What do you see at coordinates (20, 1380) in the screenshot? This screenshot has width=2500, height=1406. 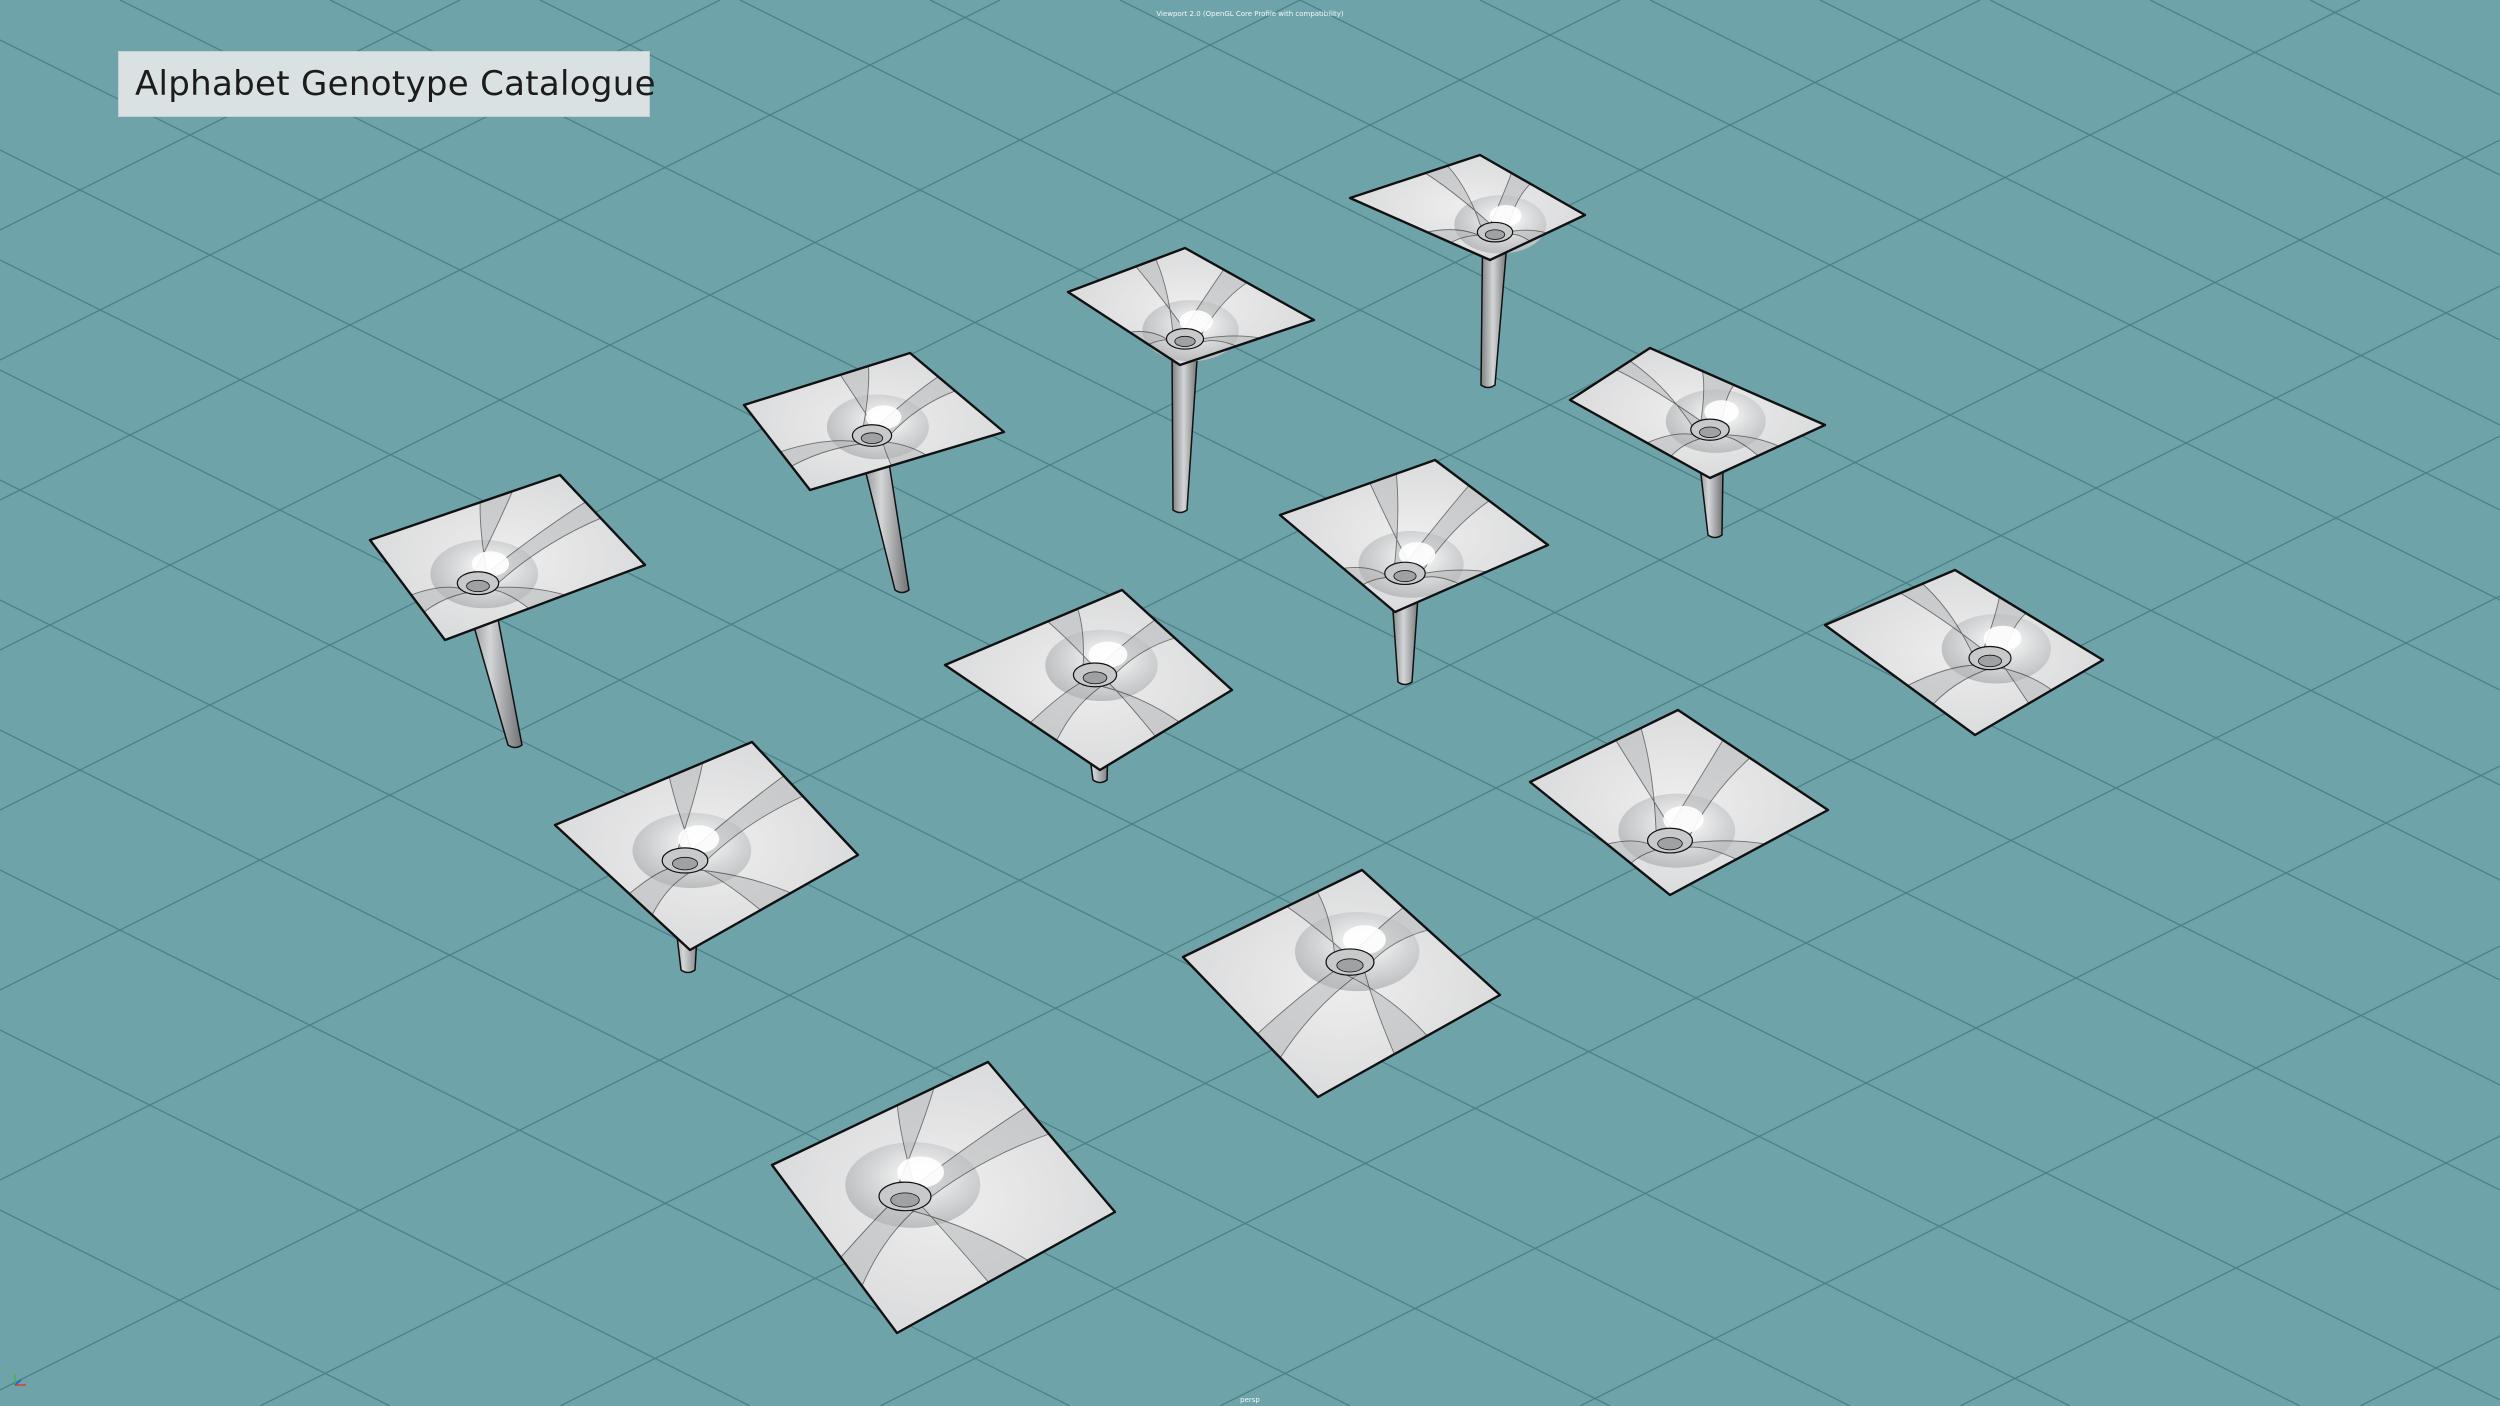 I see `axis-gizmo-icon` at bounding box center [20, 1380].